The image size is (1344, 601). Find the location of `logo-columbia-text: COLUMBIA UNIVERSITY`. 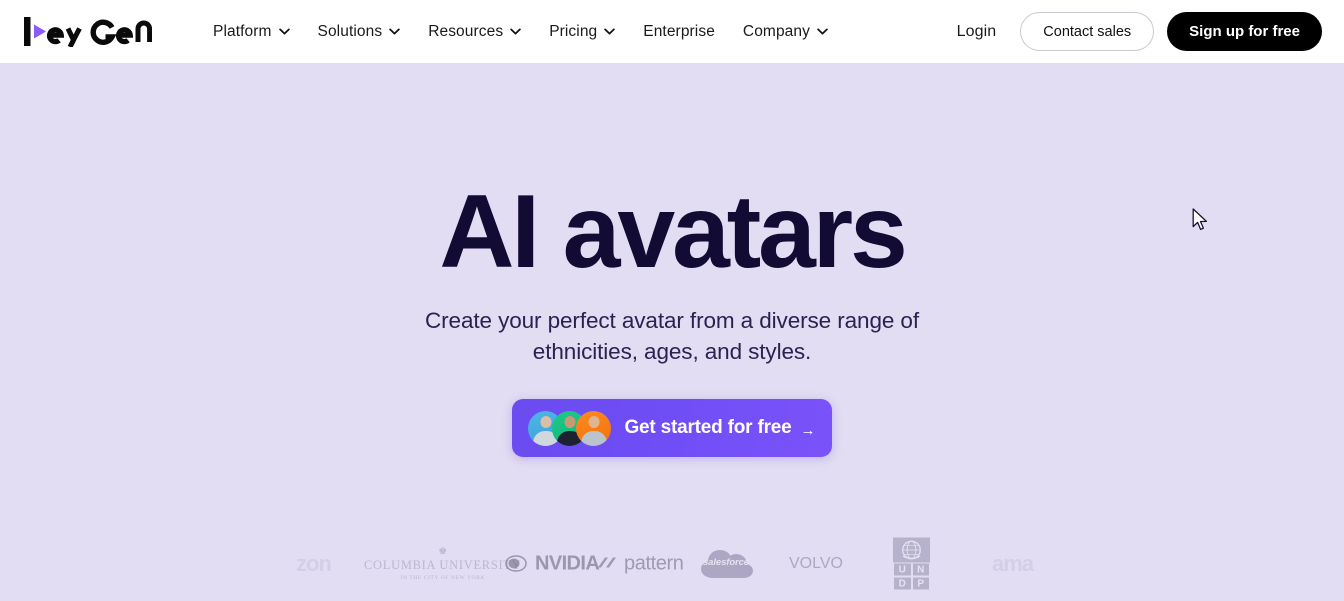

logo-columbia-text: COLUMBIA UNIVERSITY is located at coordinates (443, 564).